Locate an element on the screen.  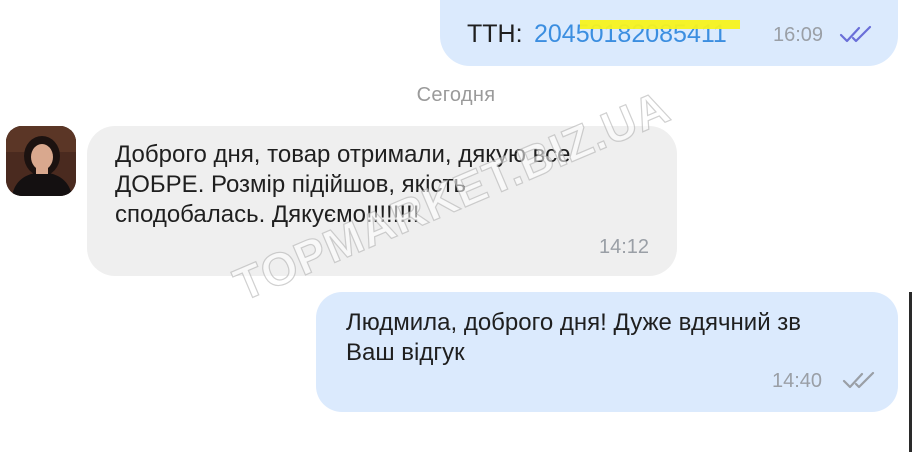
redaction-highlight is located at coordinates (660, 24).